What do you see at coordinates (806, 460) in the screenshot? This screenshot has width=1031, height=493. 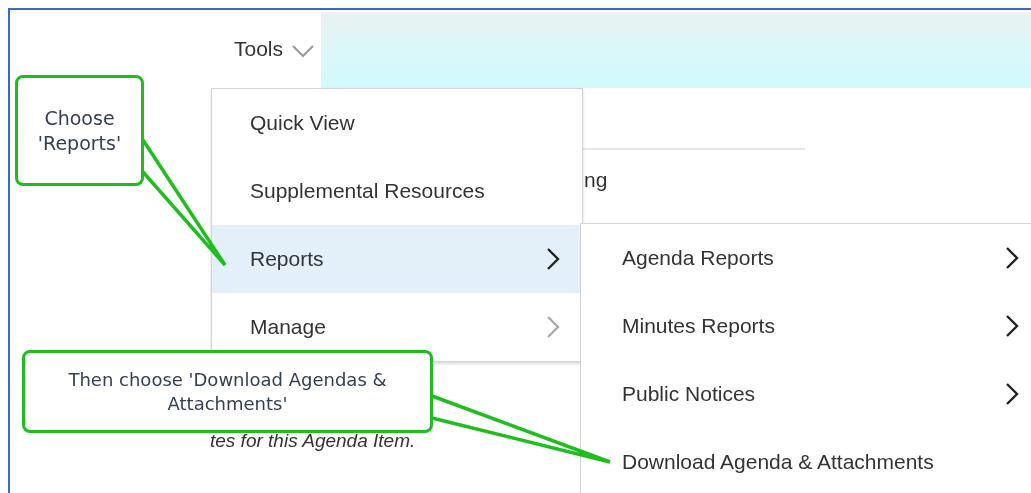 I see `menu-item: Download Agenda & Attachments` at bounding box center [806, 460].